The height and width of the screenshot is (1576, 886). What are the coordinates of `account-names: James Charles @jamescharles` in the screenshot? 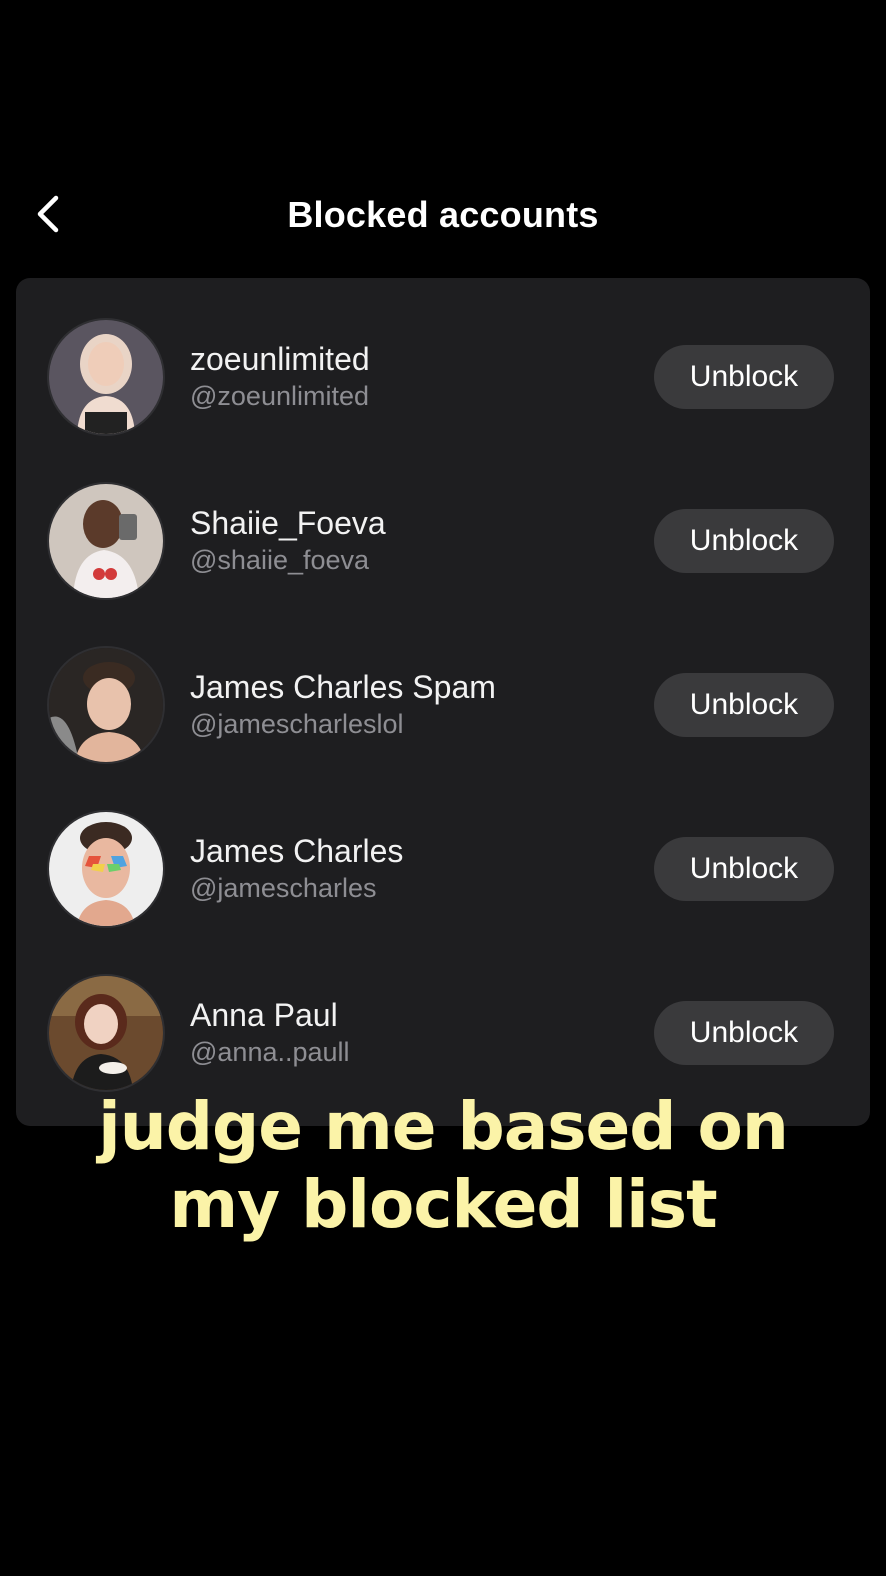 It's located at (296, 869).